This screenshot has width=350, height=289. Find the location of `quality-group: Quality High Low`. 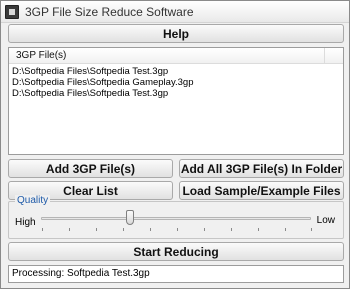

quality-group: Quality High Low is located at coordinates (176, 217).